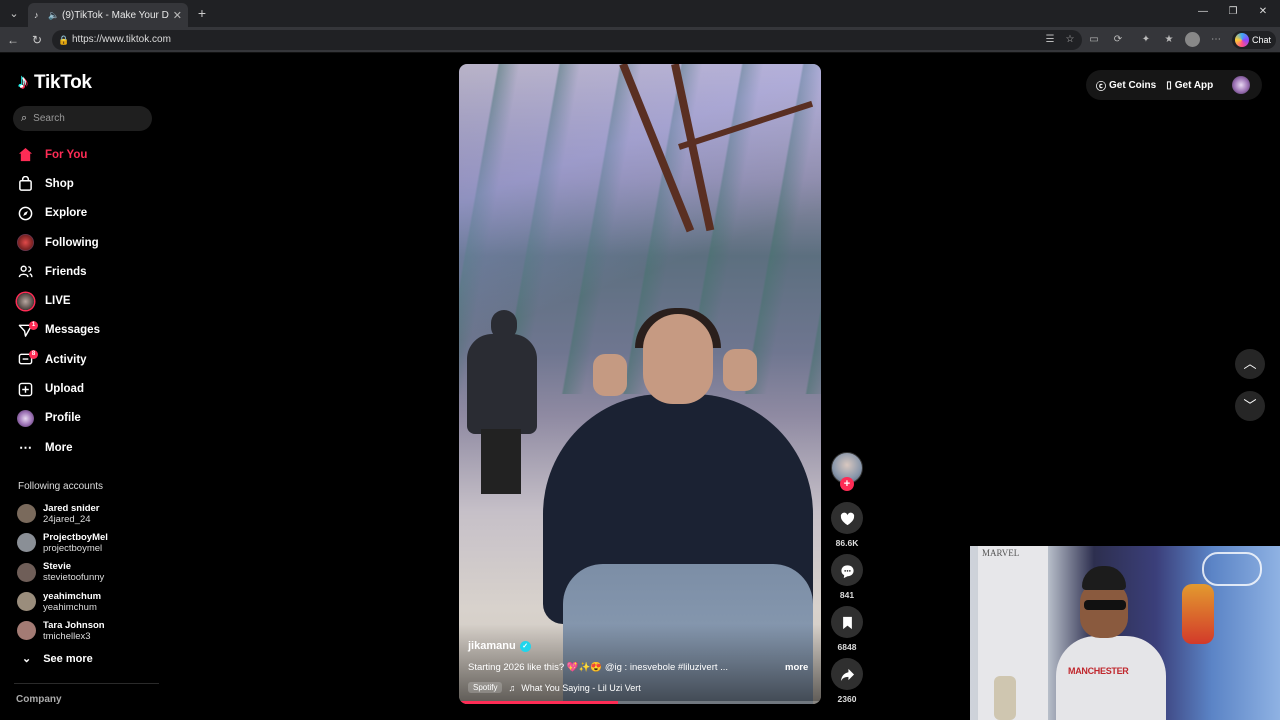  Describe the element at coordinates (1001, 553) in the screenshot. I see `poster-text: MARVEL` at that location.